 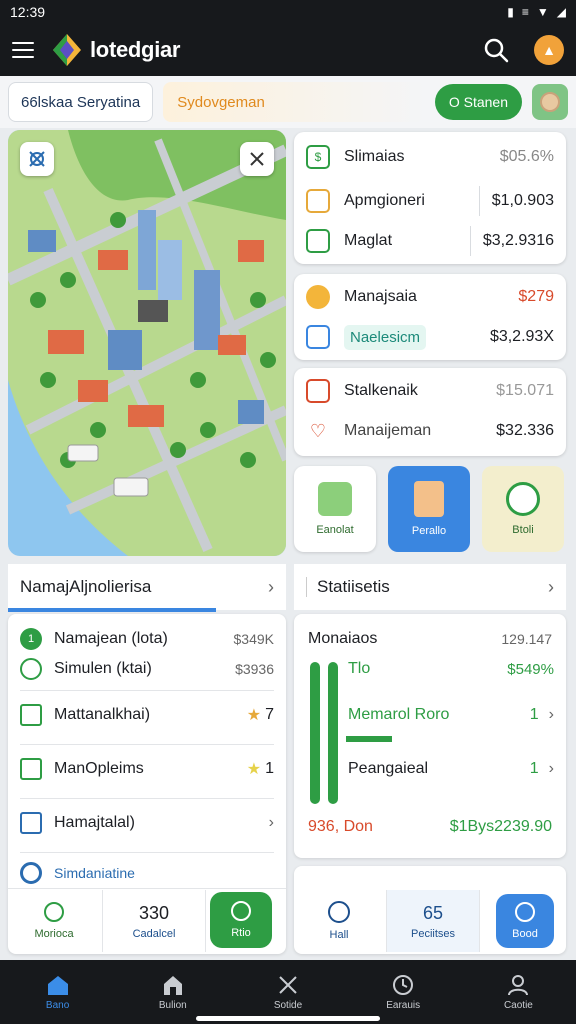 I want to click on home-icon, so click(x=57, y=985).